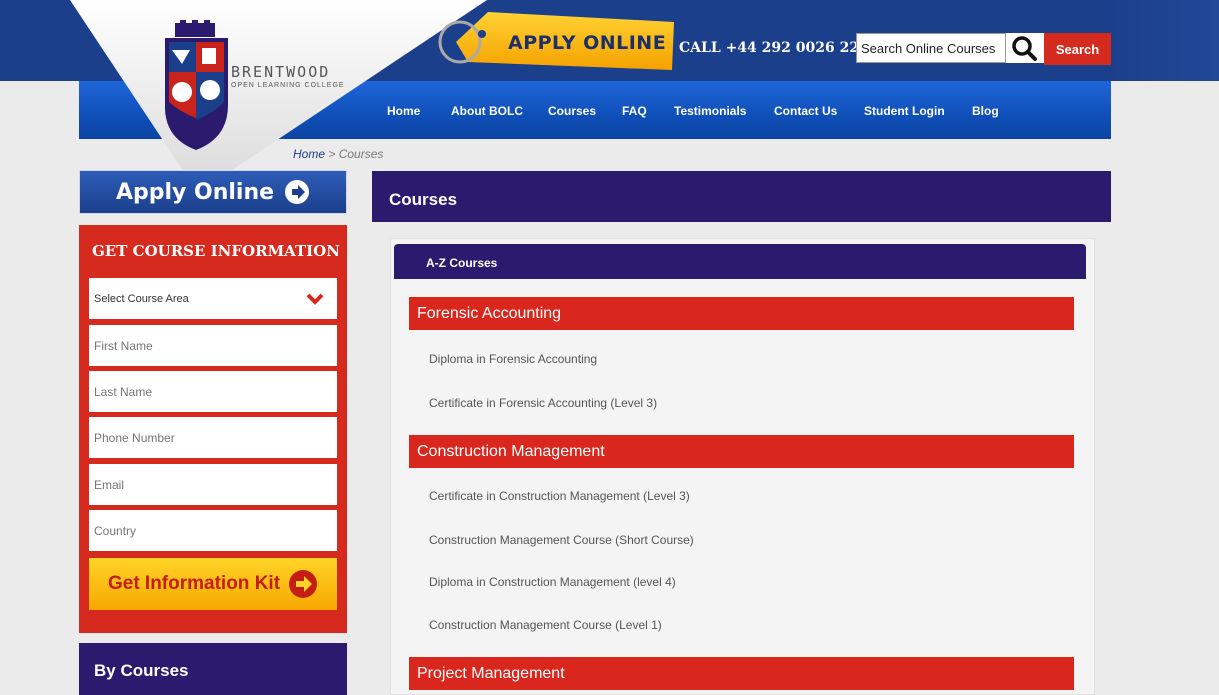 The width and height of the screenshot is (1219, 695). Describe the element at coordinates (774, 48) in the screenshot. I see `phone-number: CALL +44 292 0026 229` at that location.